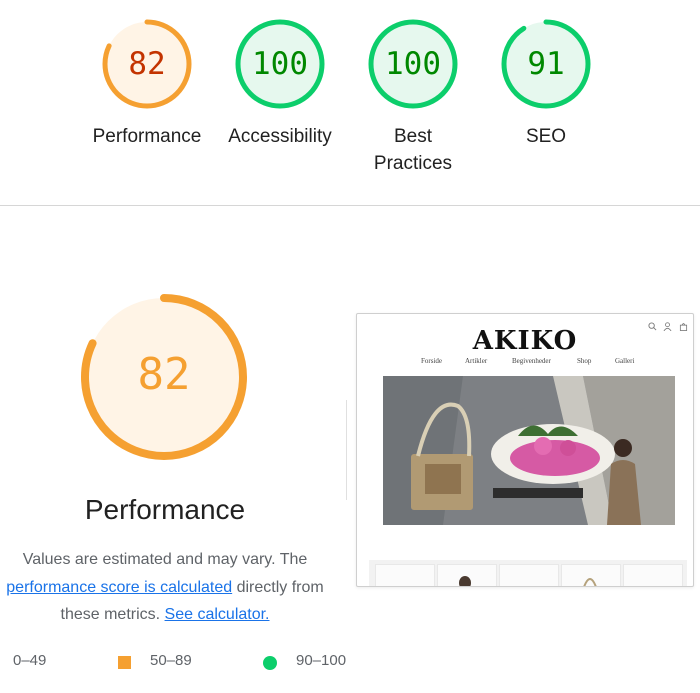  What do you see at coordinates (346, 450) in the screenshot?
I see `separator-line` at bounding box center [346, 450].